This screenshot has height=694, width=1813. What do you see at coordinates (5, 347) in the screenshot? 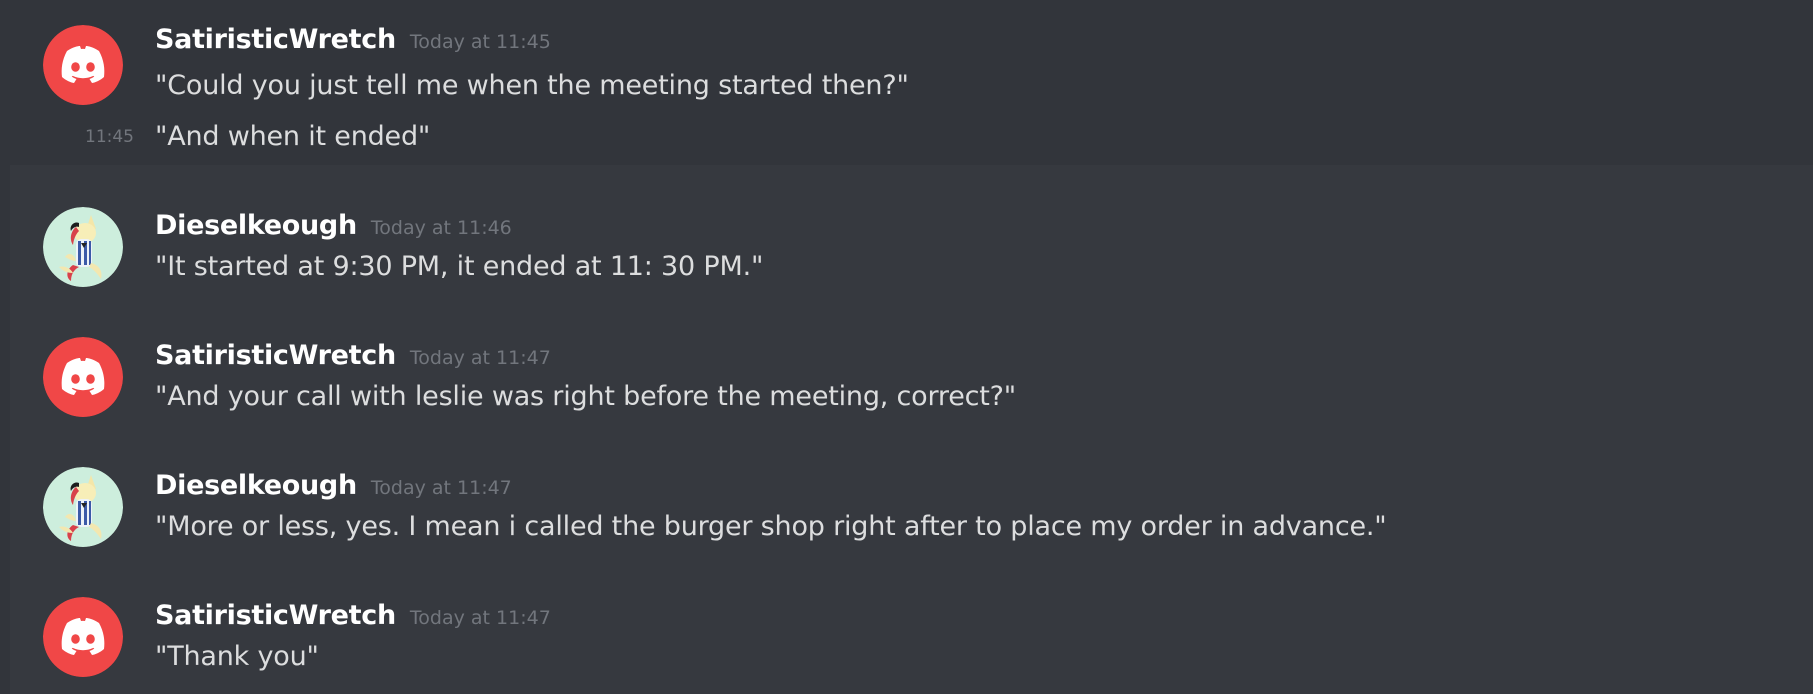
I see `scroll-edge` at bounding box center [5, 347].